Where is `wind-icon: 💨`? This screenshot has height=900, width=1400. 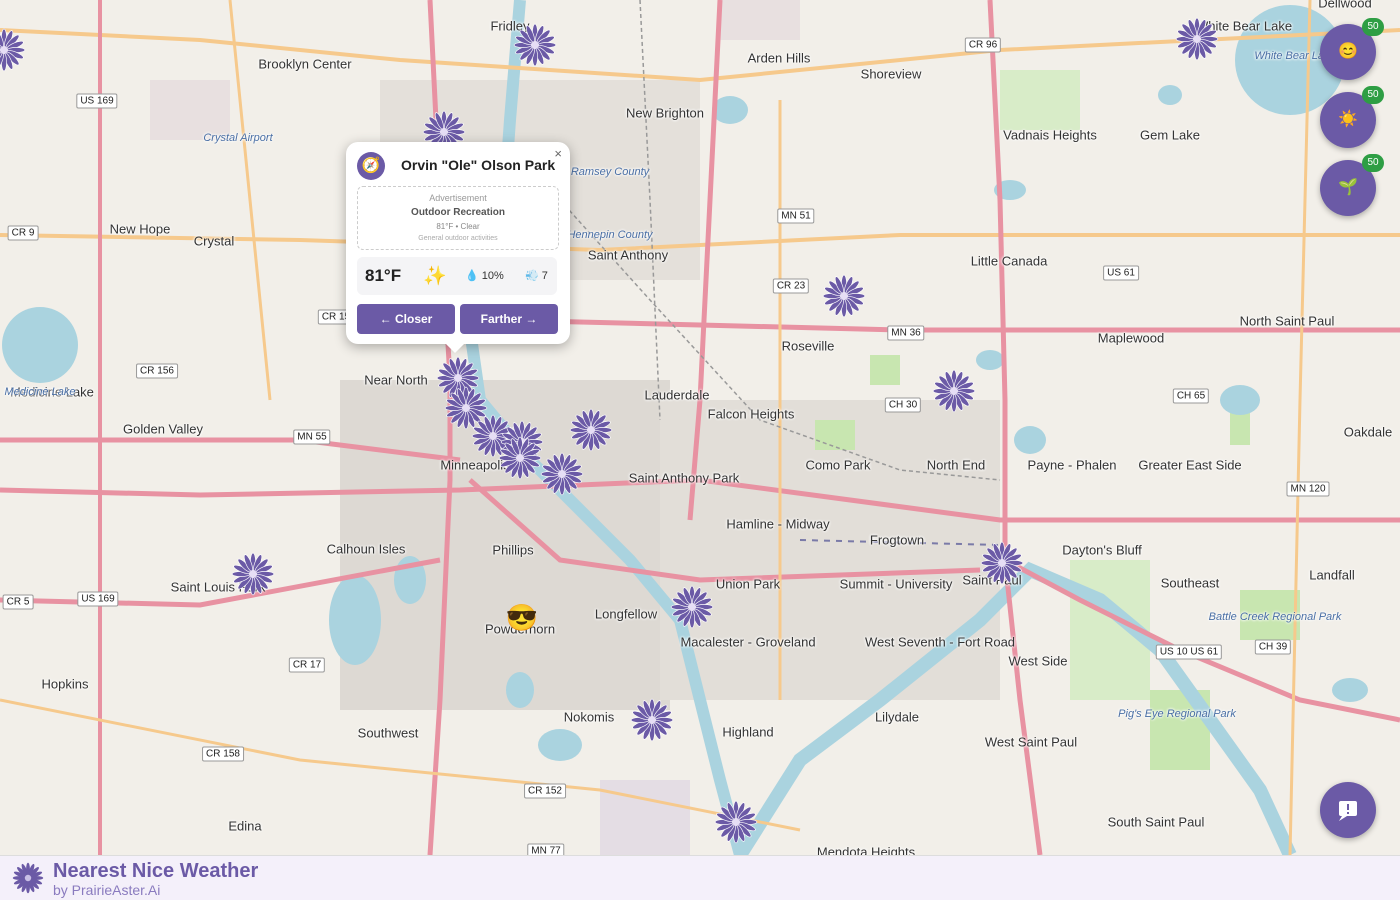 wind-icon: 💨 is located at coordinates (532, 276).